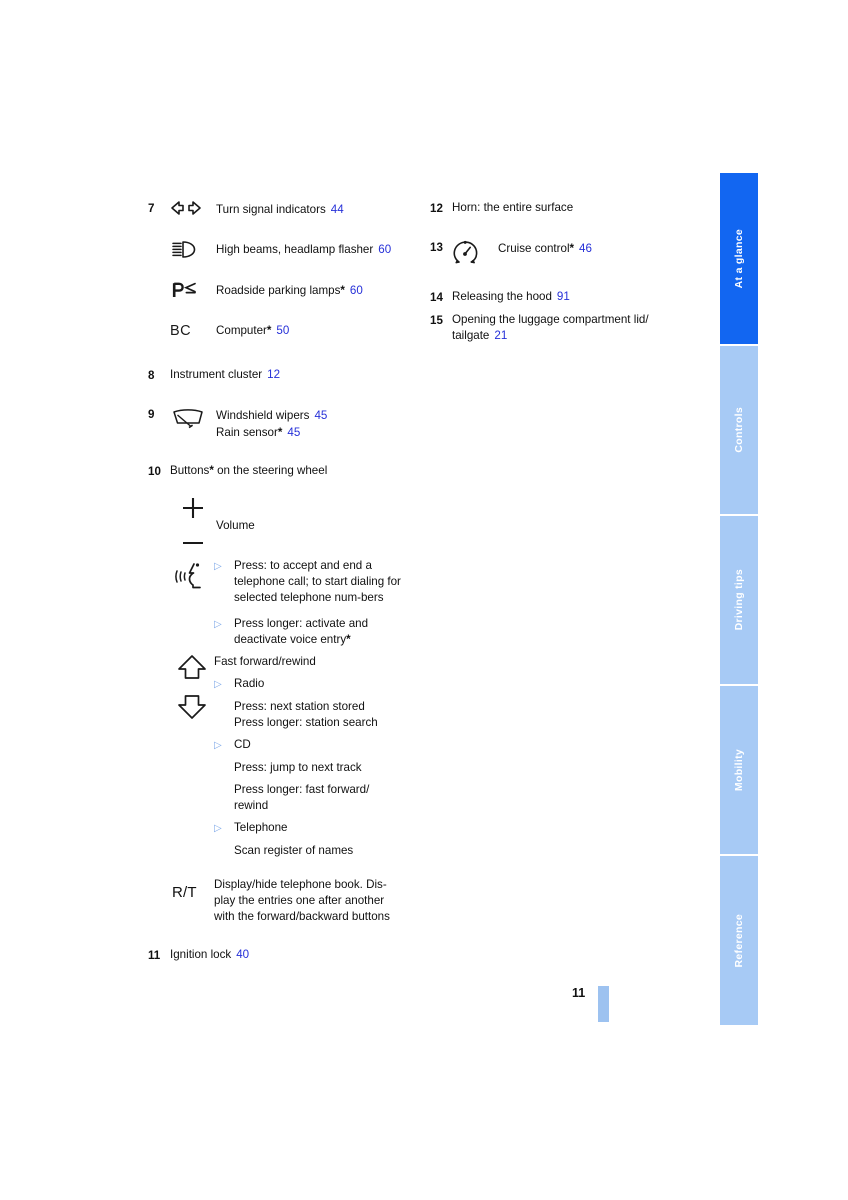 The width and height of the screenshot is (848, 1200). What do you see at coordinates (579, 993) in the screenshot?
I see `page-number: 11` at bounding box center [579, 993].